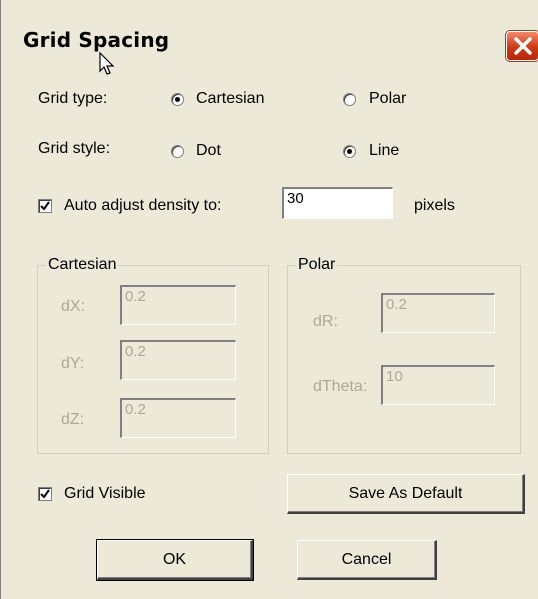 The height and width of the screenshot is (599, 538). Describe the element at coordinates (269, 37) in the screenshot. I see `title-bar: Grid Spacing` at that location.